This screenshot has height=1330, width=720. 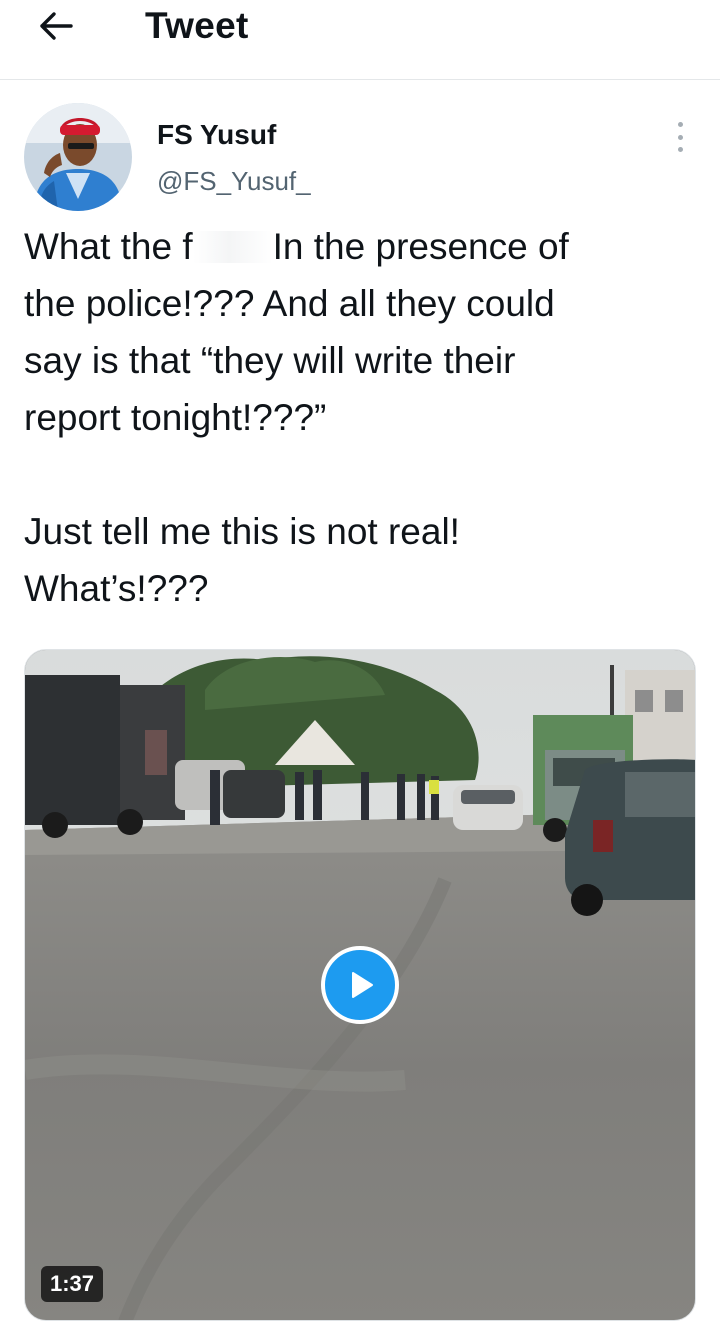 What do you see at coordinates (360, 40) in the screenshot?
I see `top-app-bar: Tweet` at bounding box center [360, 40].